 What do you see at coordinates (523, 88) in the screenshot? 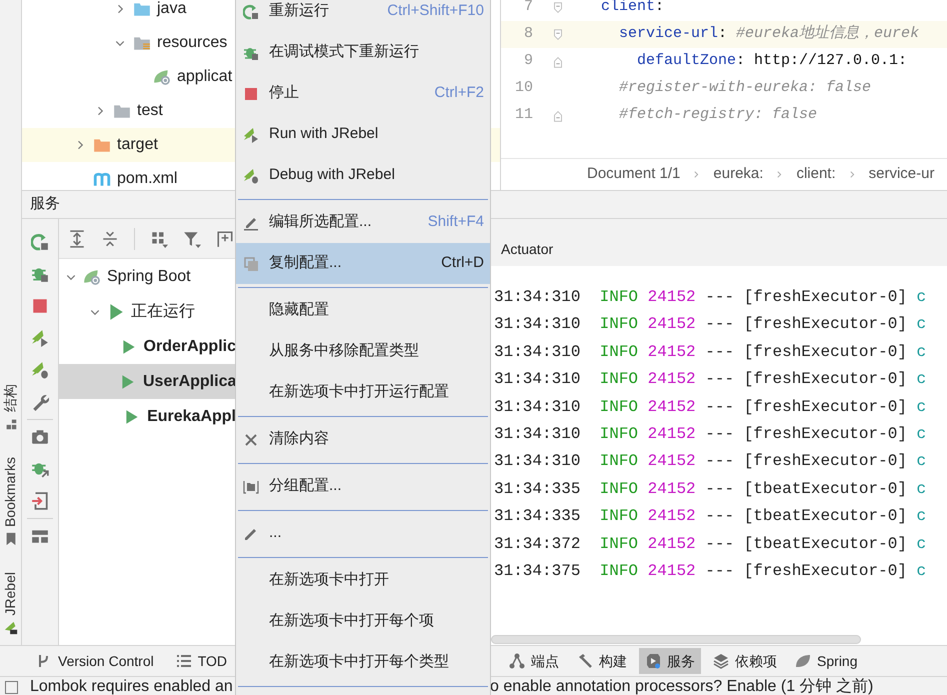
I see `line-number: 10` at bounding box center [523, 88].